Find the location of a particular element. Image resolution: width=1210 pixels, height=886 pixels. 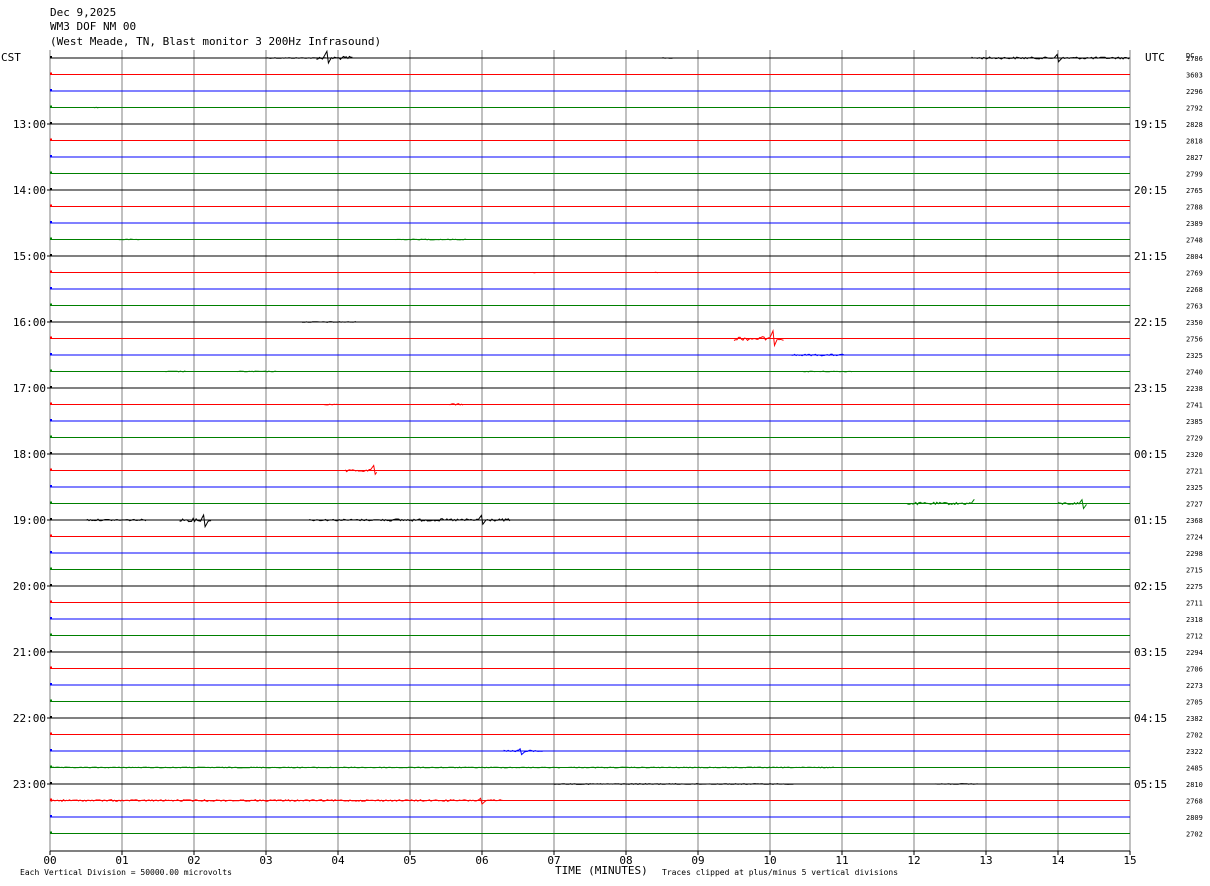

x-tick-label: 13 is located at coordinates (985, 860).